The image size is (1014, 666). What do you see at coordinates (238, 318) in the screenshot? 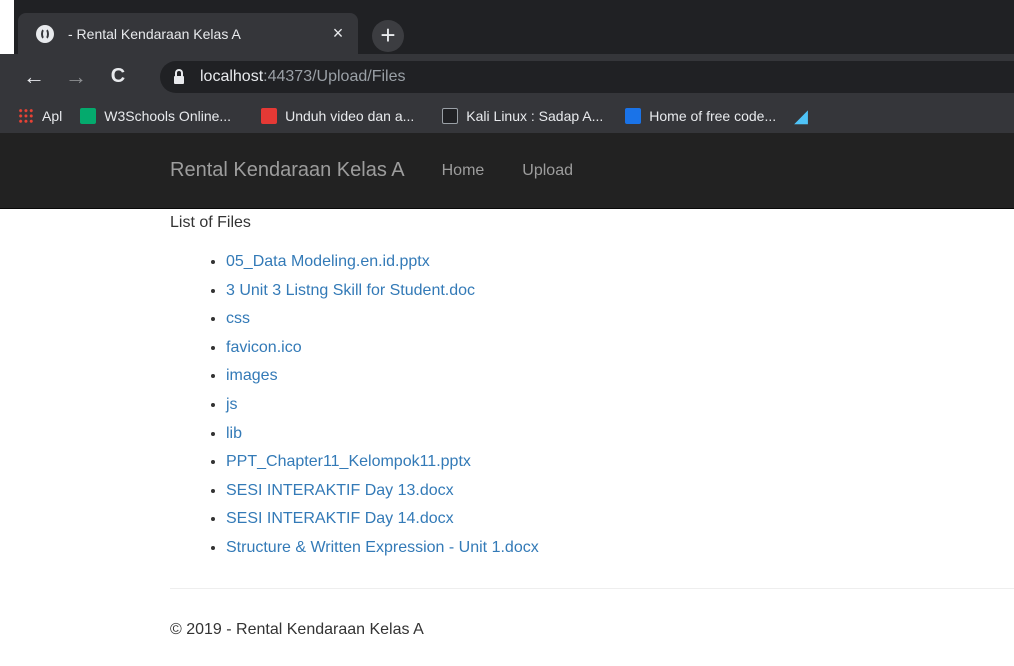
I see `file-link: css` at bounding box center [238, 318].